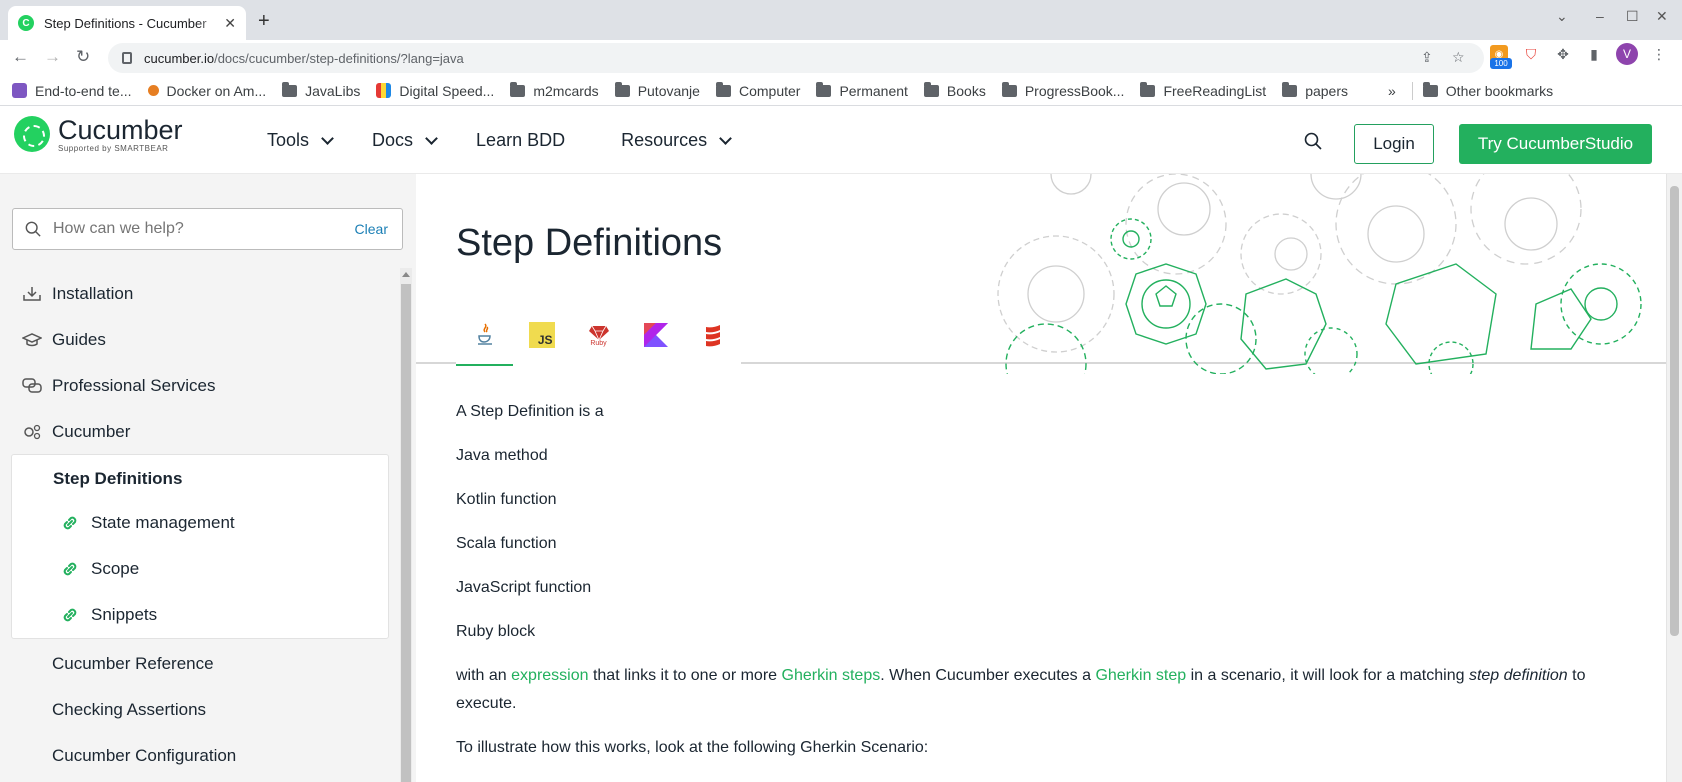 Image resolution: width=1682 pixels, height=782 pixels. What do you see at coordinates (1563, 54) in the screenshot?
I see `extensions-puzzle-icon: ✥` at bounding box center [1563, 54].